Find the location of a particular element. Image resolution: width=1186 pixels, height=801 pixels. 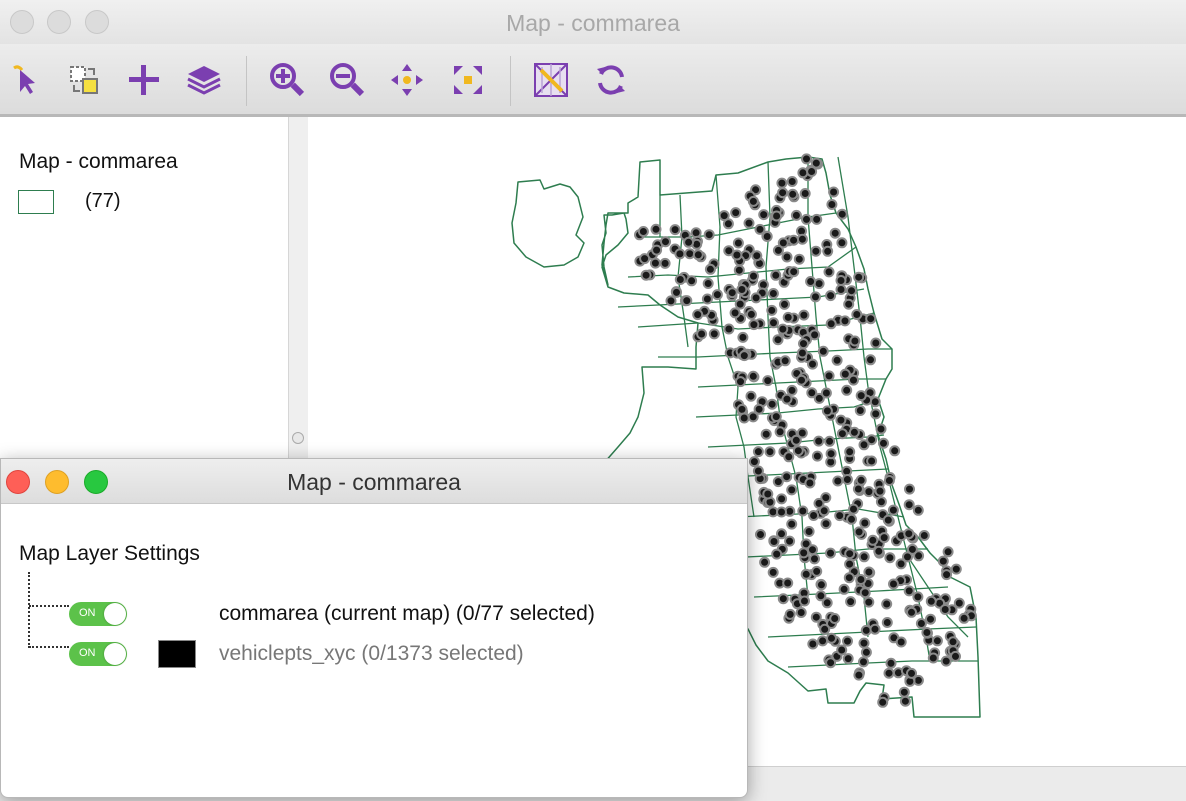

selection-settings-button is located at coordinates (84, 80).